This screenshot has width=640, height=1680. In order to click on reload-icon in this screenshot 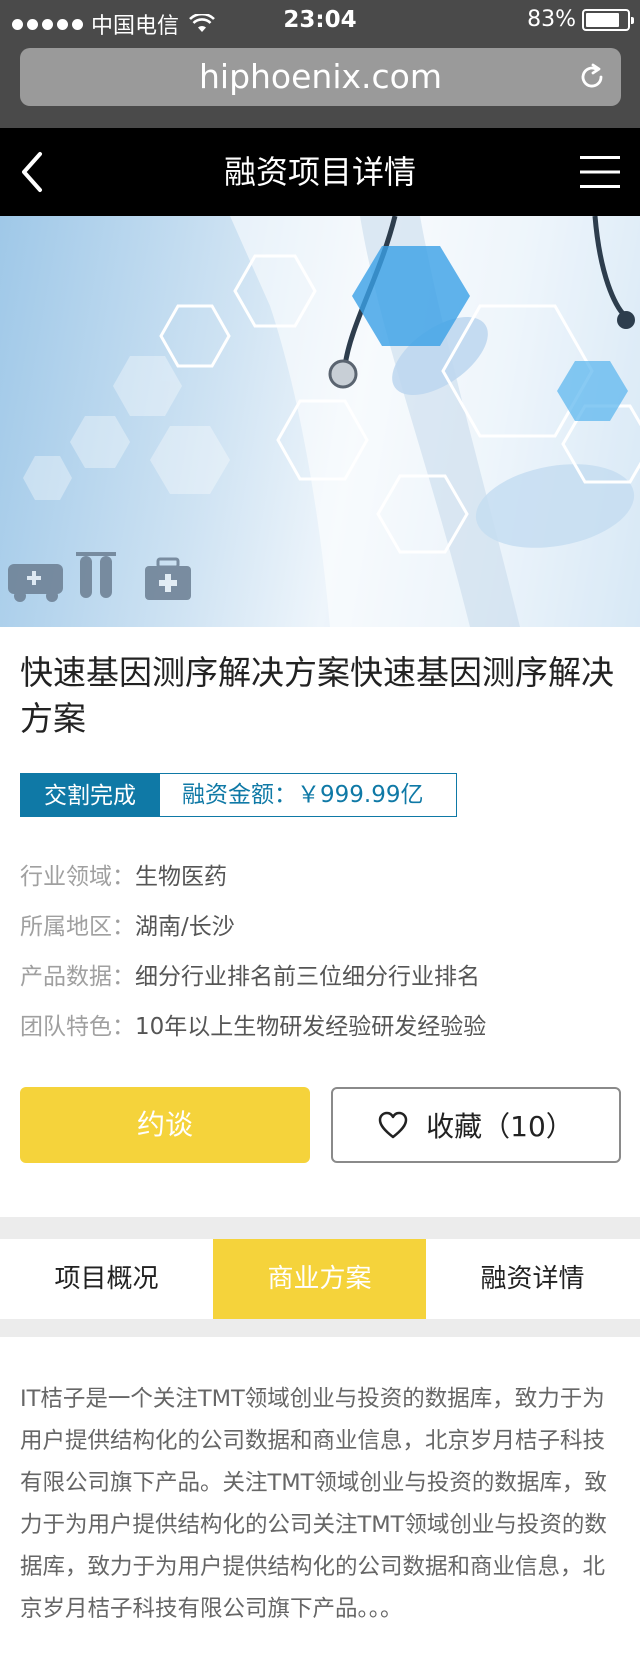, I will do `click(592, 77)`.